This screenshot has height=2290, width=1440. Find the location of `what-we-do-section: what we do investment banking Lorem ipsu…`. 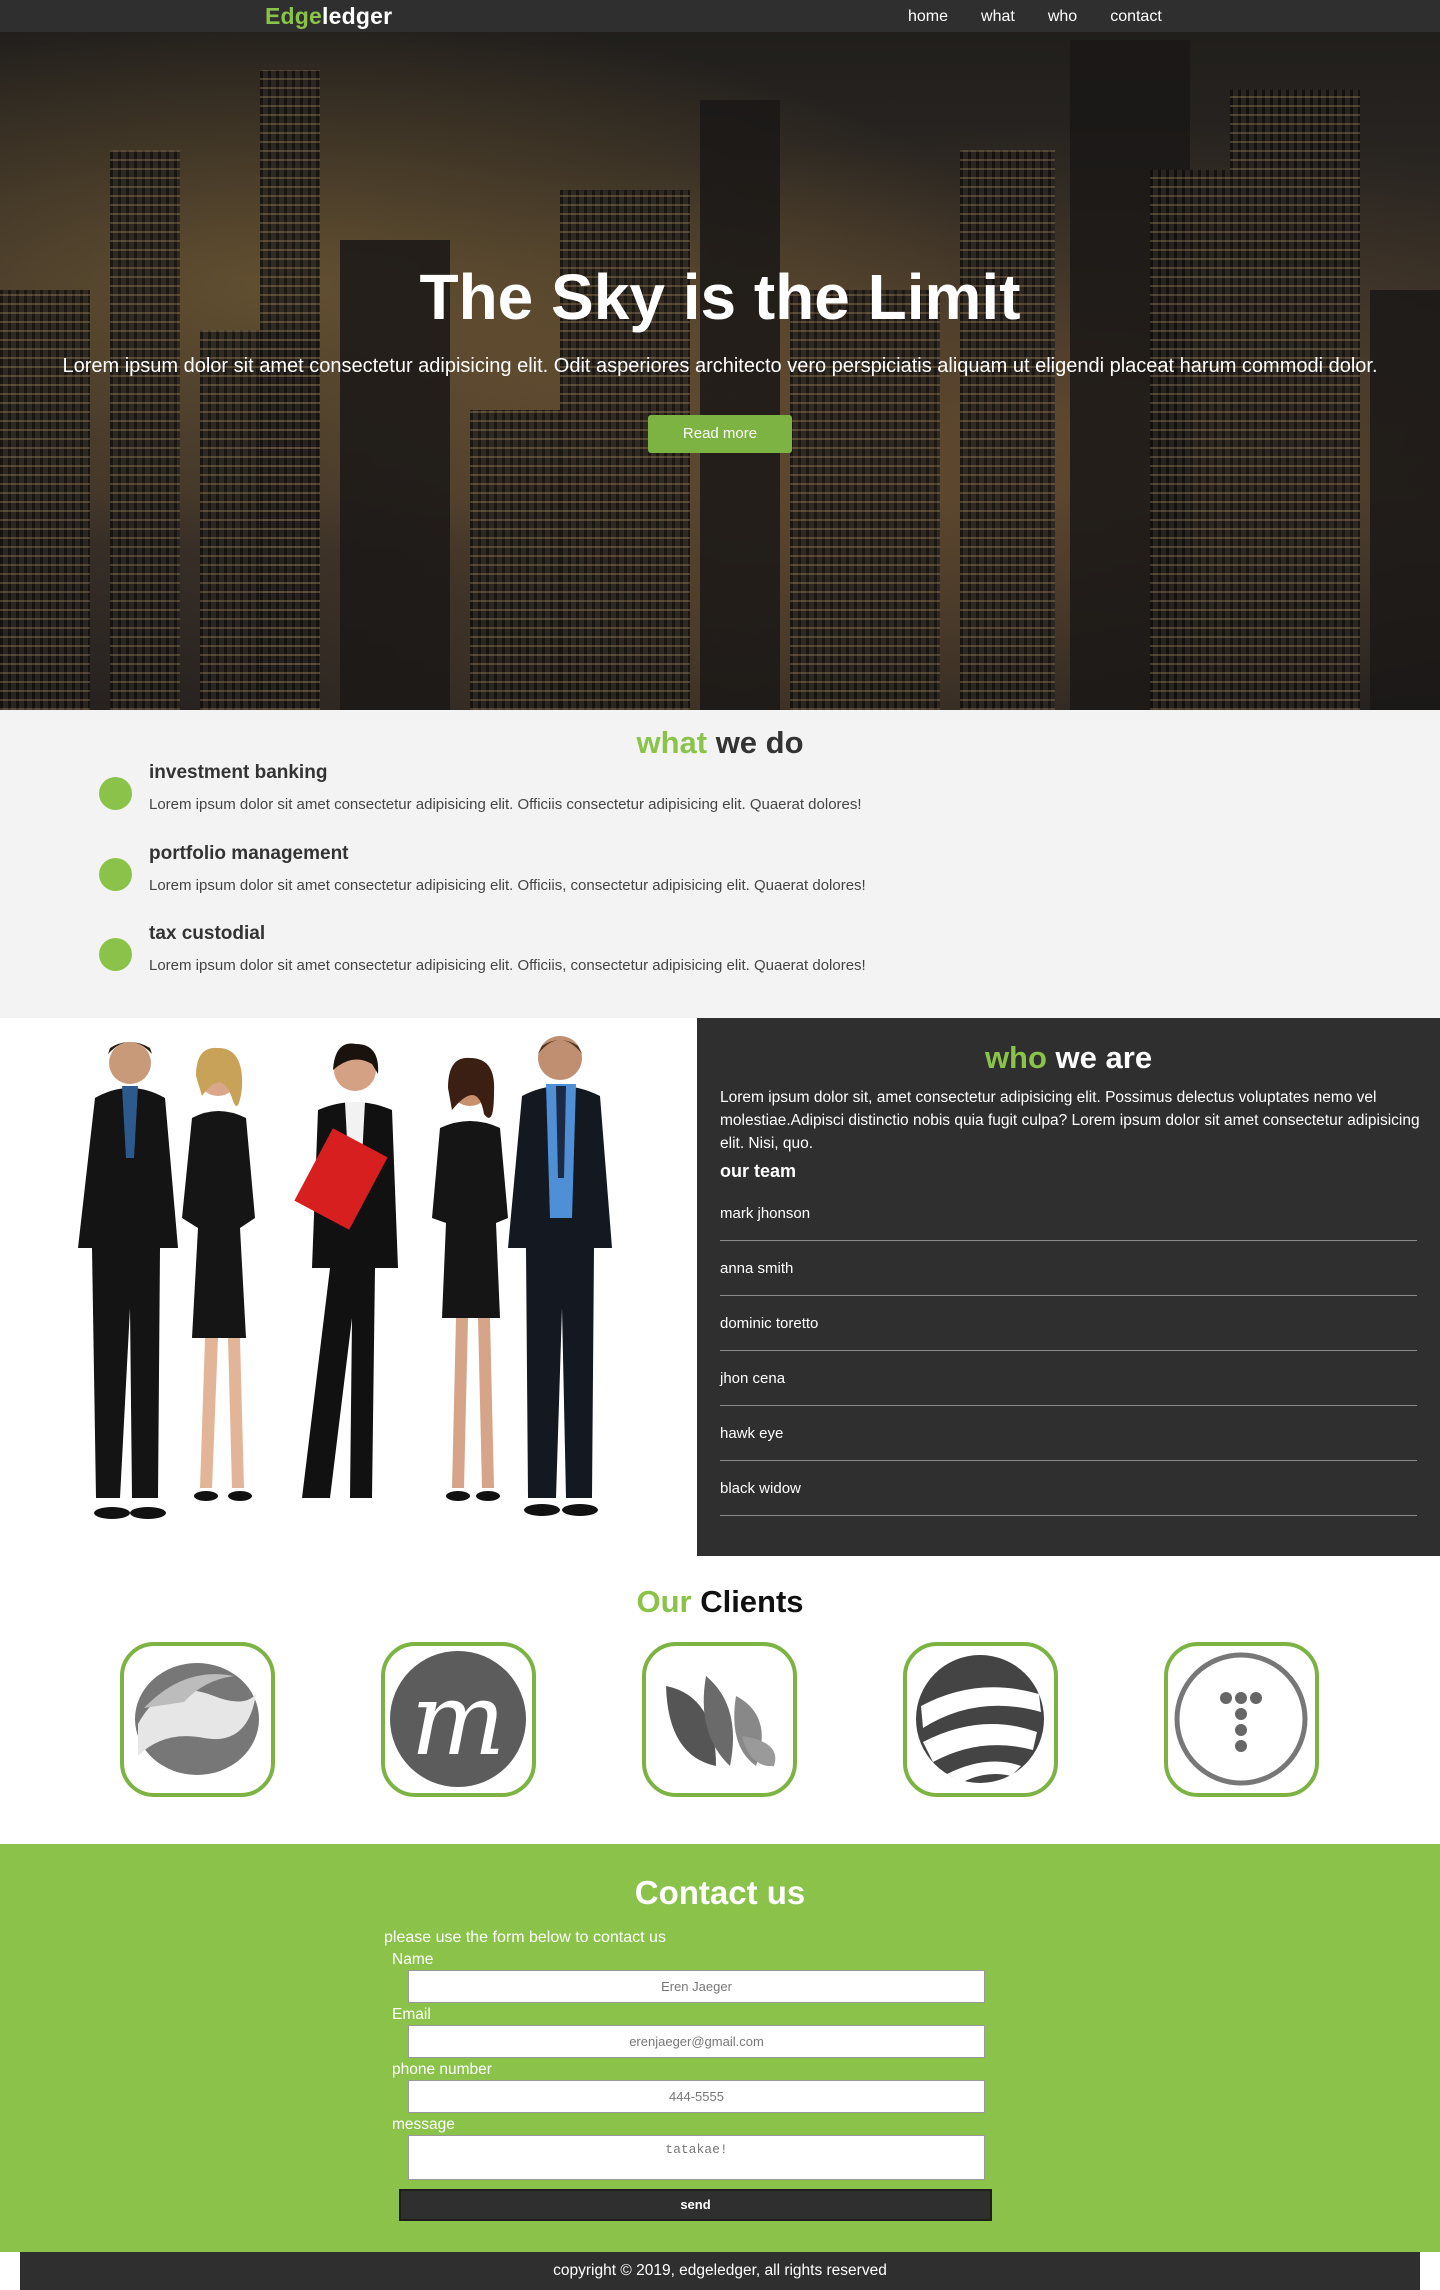

what-we-do-section: what we do investment banking Lorem ipsu… is located at coordinates (720, 864).